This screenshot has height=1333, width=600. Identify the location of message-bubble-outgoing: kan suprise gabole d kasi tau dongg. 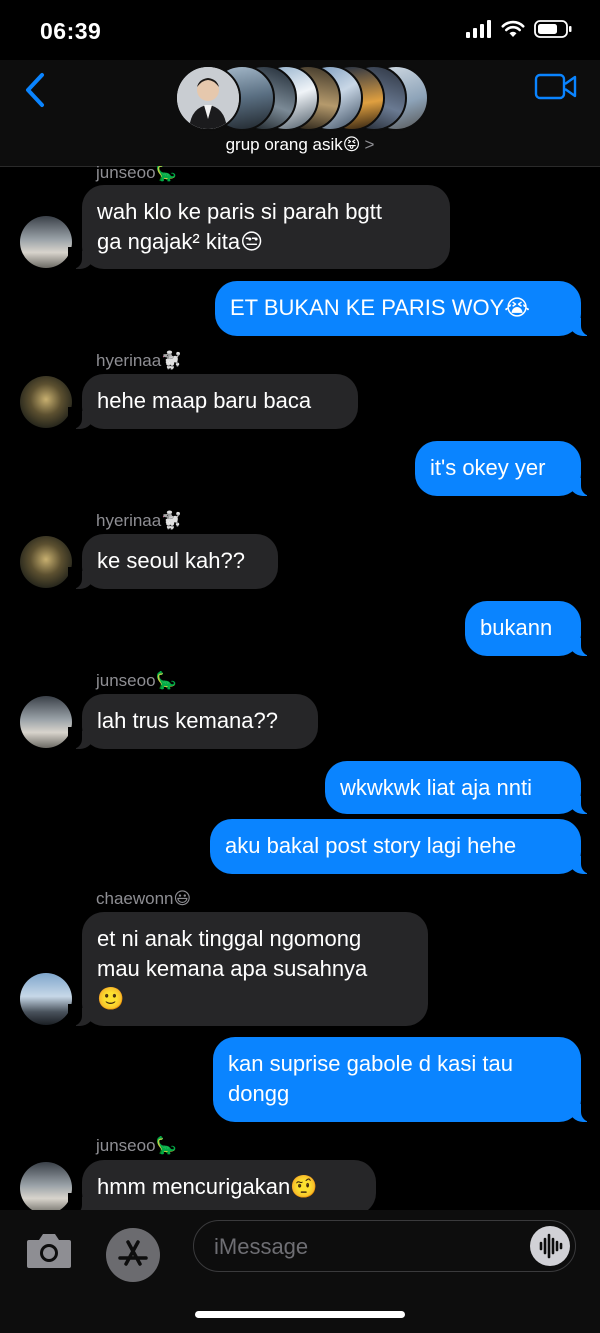
(404, 1079).